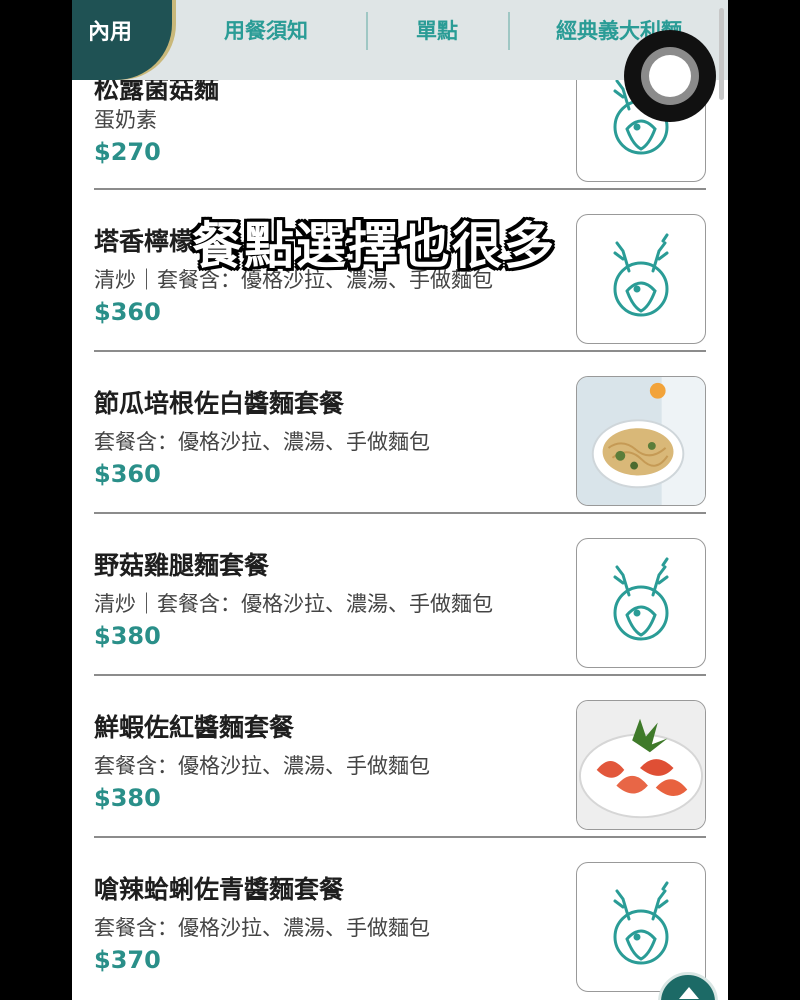  I want to click on menu-item-desc: 蛋奶素, so click(125, 120).